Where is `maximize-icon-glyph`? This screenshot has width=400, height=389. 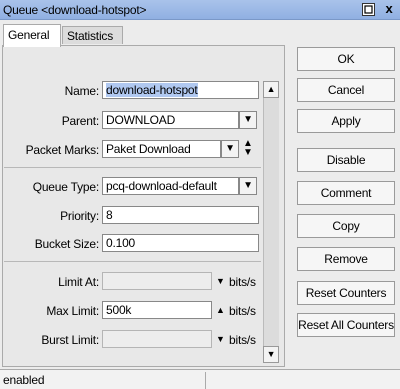 maximize-icon-glyph is located at coordinates (368, 9).